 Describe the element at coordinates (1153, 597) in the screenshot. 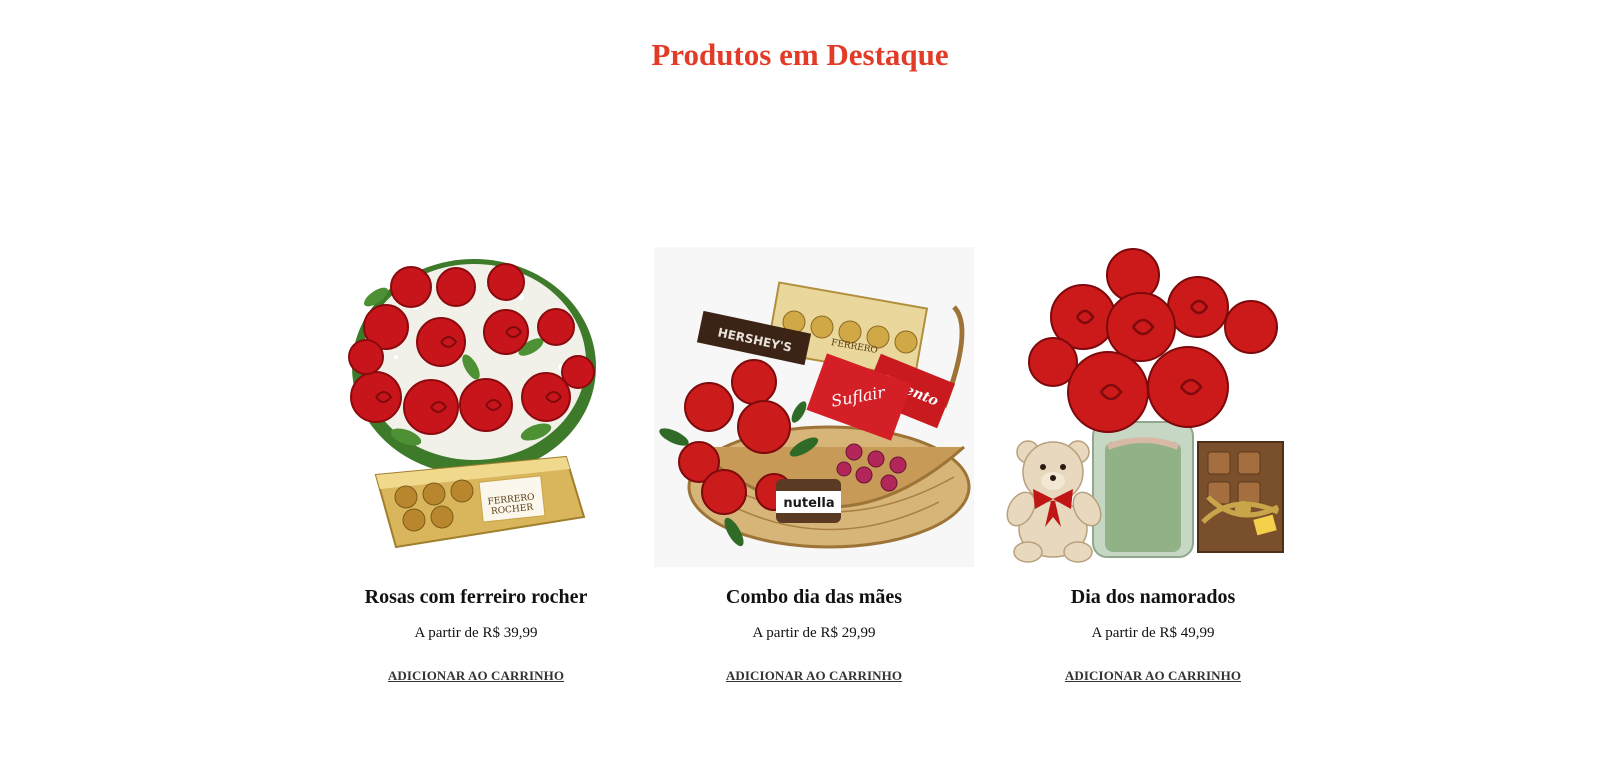

I see `product-name: Dia dos namorados` at that location.